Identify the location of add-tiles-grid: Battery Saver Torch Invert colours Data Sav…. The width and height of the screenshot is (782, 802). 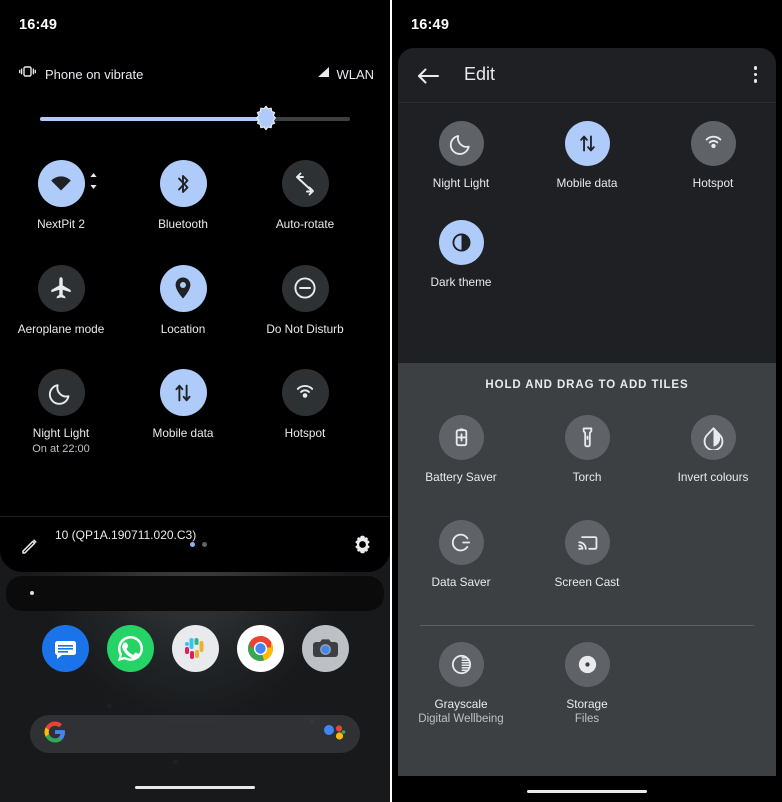
(587, 502).